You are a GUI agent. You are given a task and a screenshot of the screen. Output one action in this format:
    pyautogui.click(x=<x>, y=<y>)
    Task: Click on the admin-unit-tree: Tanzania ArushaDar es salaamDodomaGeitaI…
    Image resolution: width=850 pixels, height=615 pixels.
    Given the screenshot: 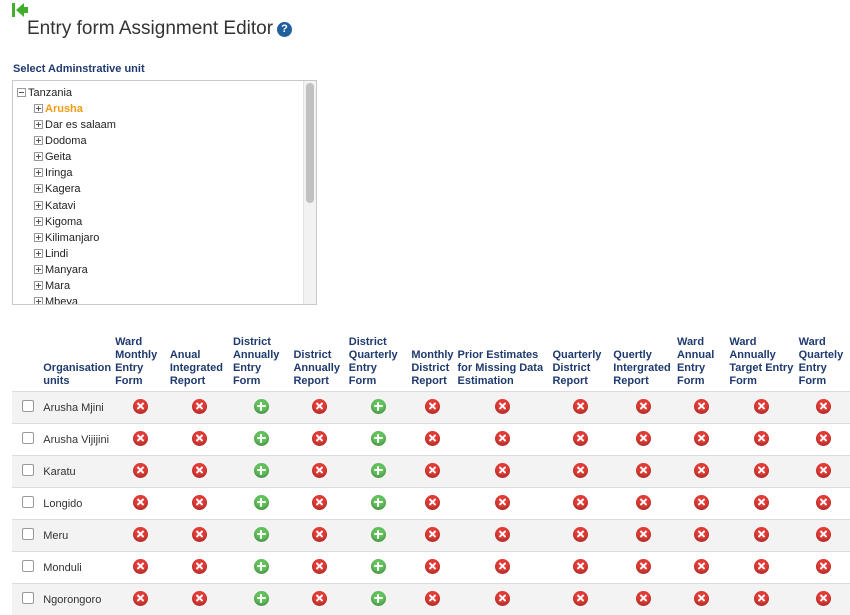 What is the action you would take?
    pyautogui.click(x=164, y=192)
    